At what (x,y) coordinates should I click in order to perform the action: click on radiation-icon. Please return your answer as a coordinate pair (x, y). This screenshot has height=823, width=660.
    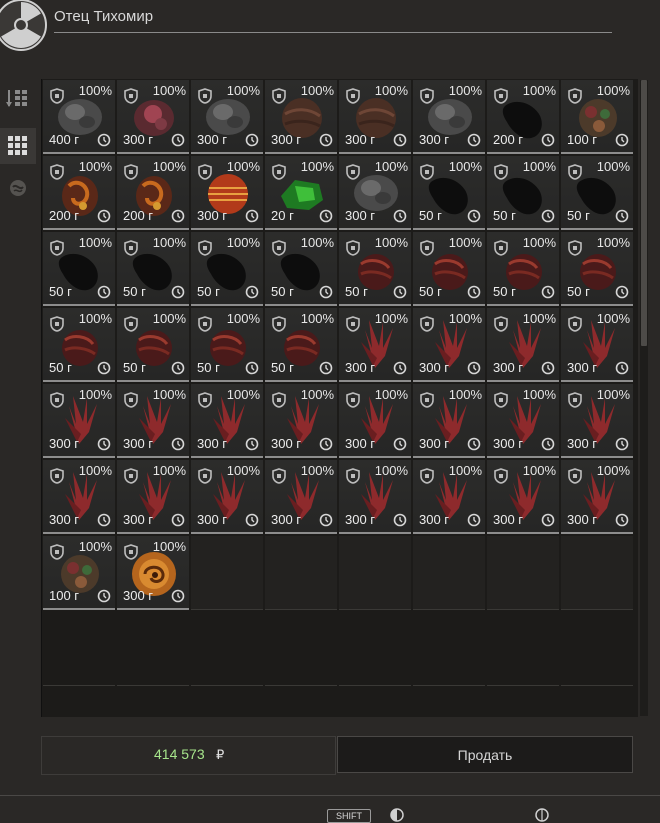
    Looking at the image, I should click on (23, 25).